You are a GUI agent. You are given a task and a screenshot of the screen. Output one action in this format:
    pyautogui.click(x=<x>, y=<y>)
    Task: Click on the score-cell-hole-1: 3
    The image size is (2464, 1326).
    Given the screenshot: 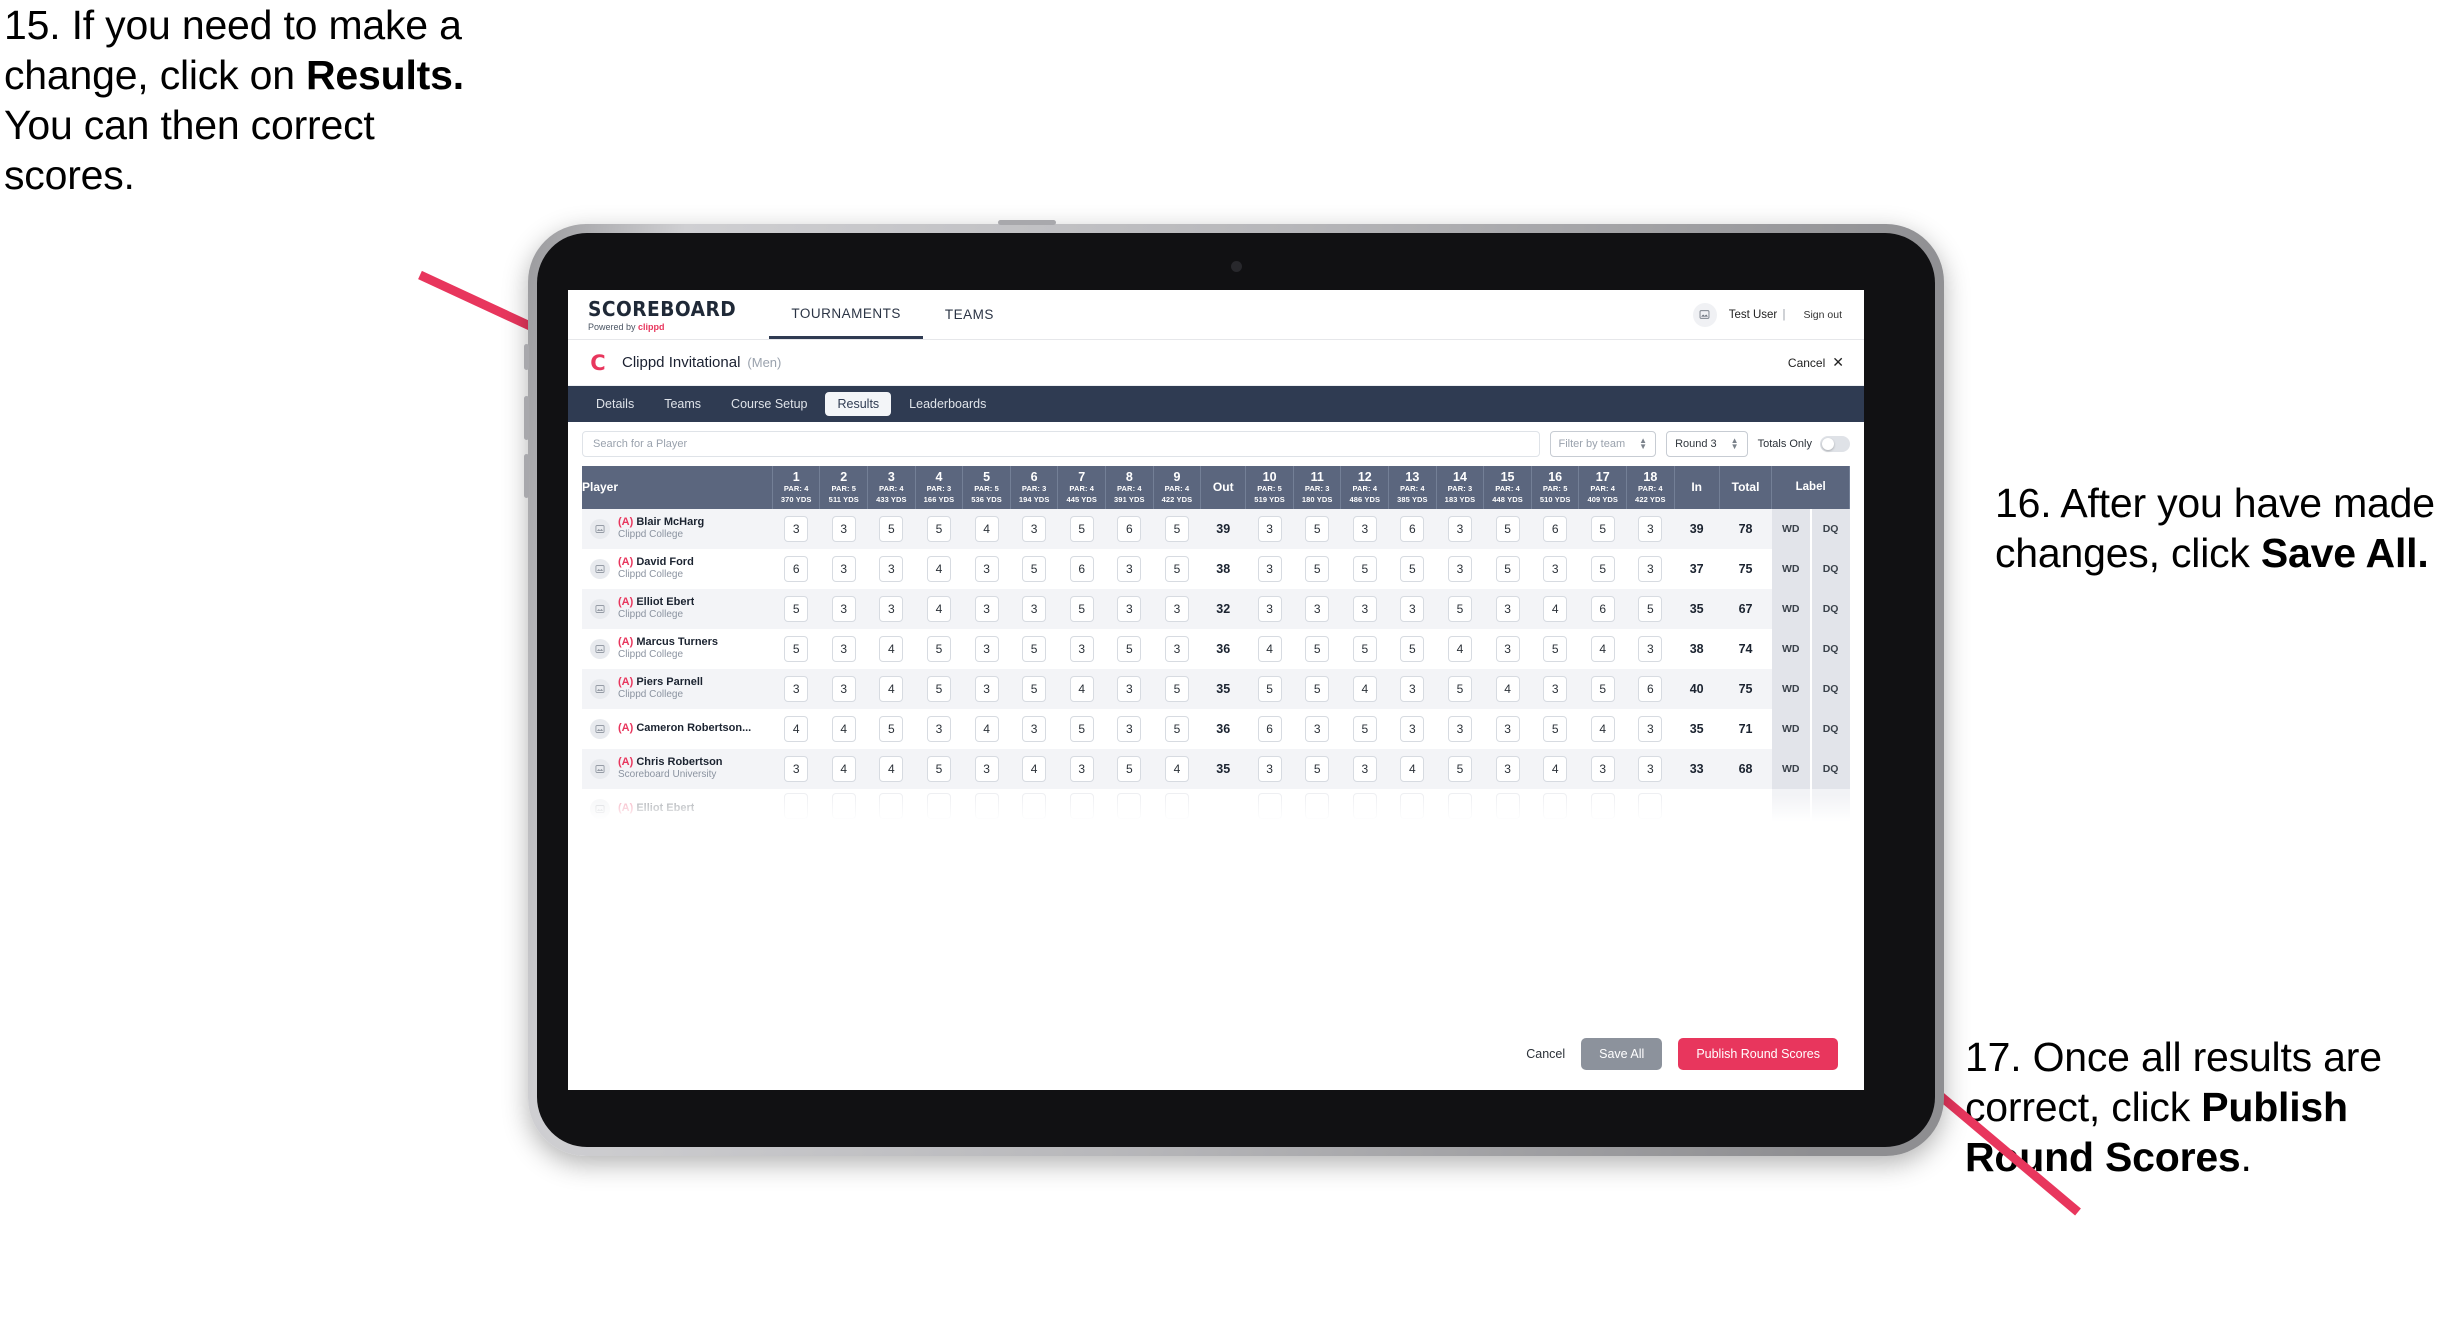 What is the action you would take?
    pyautogui.click(x=796, y=769)
    